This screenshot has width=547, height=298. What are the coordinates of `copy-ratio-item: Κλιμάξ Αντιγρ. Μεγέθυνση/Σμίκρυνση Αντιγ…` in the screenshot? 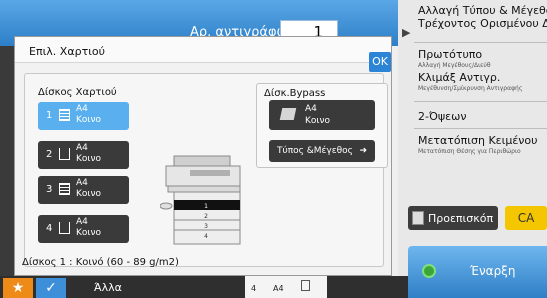 It's located at (482, 82).